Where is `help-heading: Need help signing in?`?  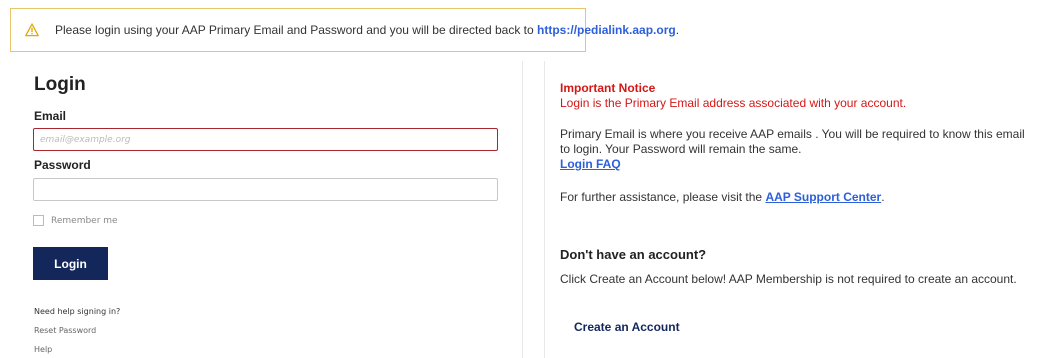
help-heading: Need help signing in? is located at coordinates (77, 311).